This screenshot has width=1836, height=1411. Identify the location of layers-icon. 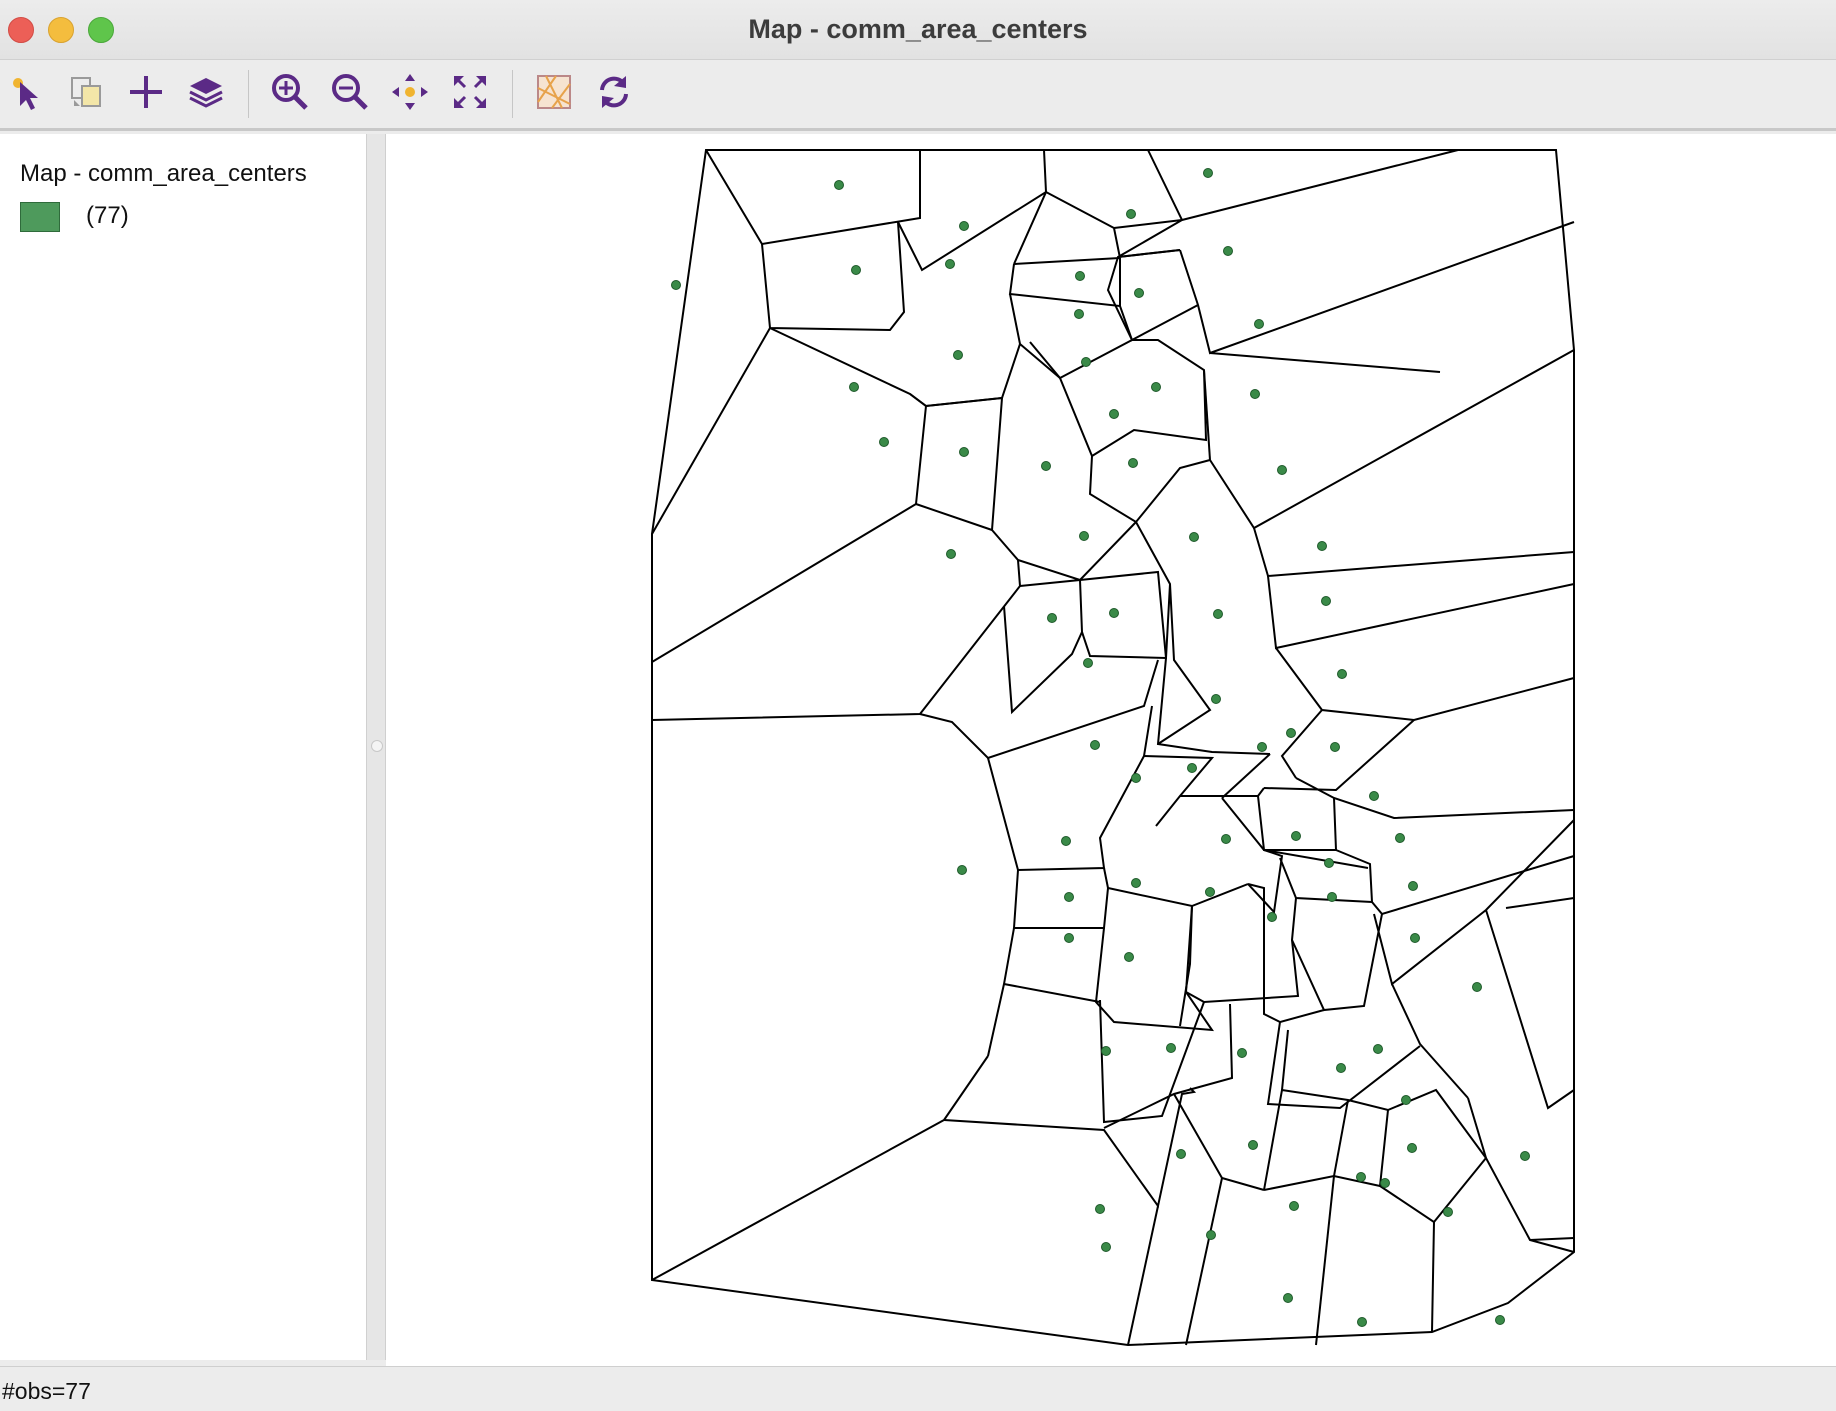
(206, 92).